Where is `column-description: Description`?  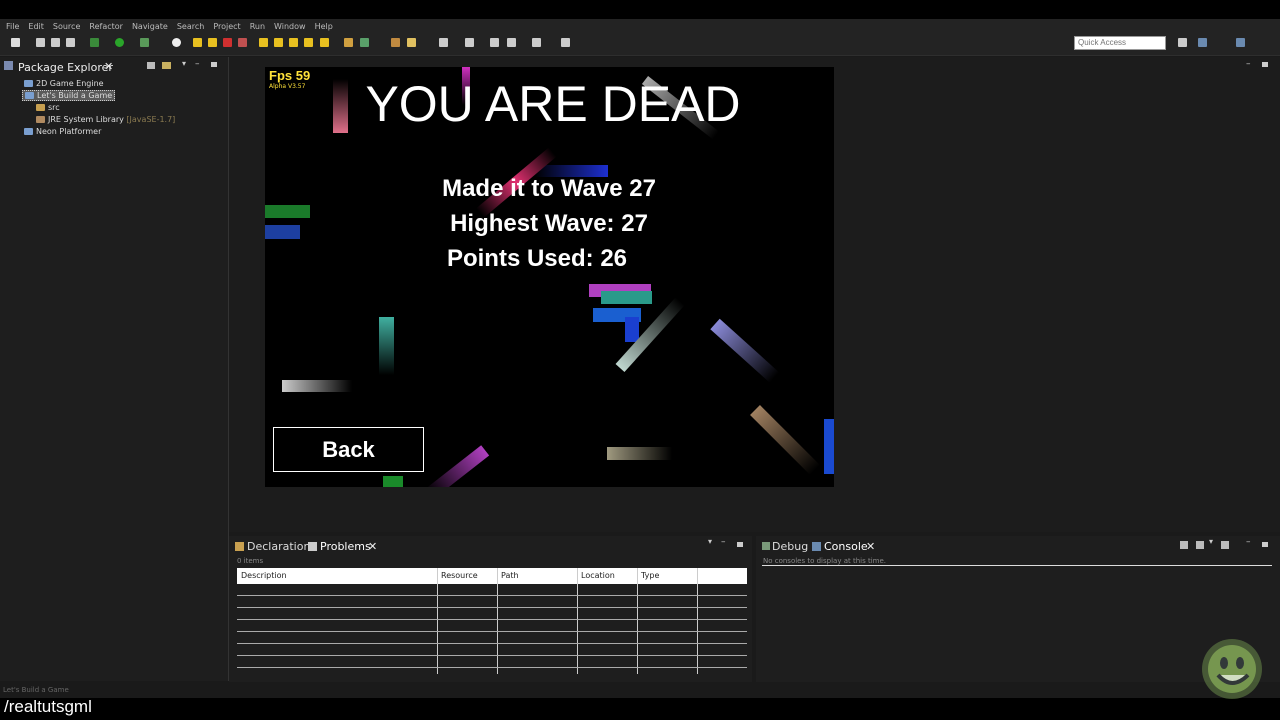 column-description: Description is located at coordinates (264, 575).